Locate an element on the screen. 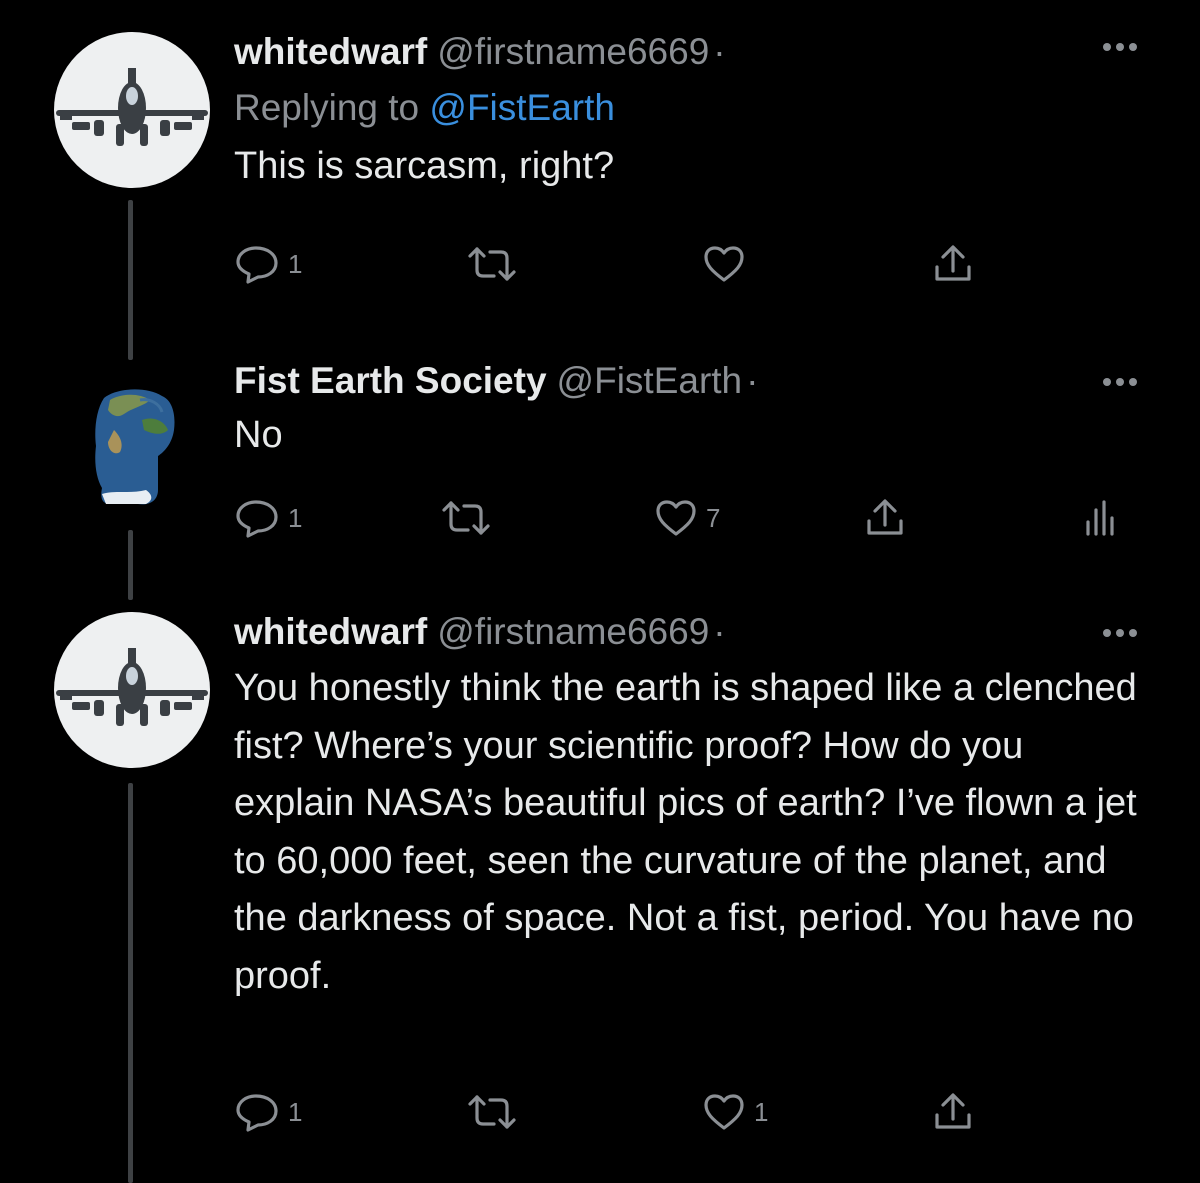 The height and width of the screenshot is (1183, 1200). action-bar: 1 is located at coordinates (686, 264).